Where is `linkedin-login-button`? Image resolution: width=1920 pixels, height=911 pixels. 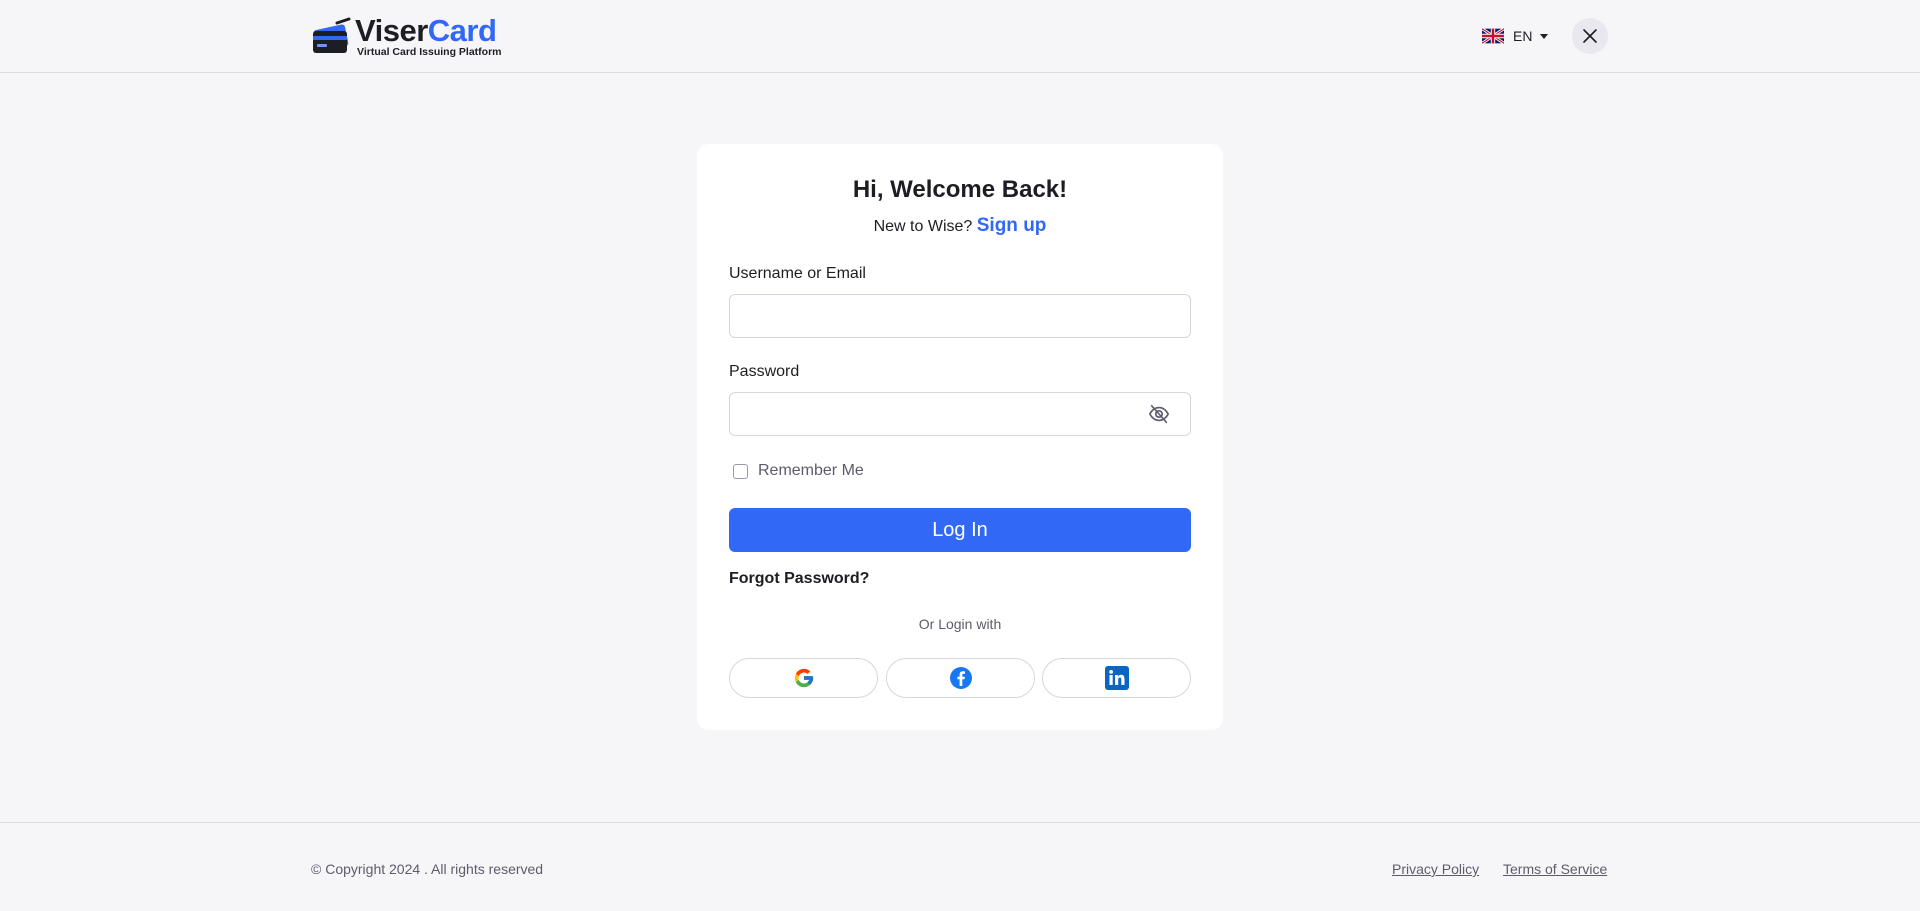 linkedin-login-button is located at coordinates (1116, 678).